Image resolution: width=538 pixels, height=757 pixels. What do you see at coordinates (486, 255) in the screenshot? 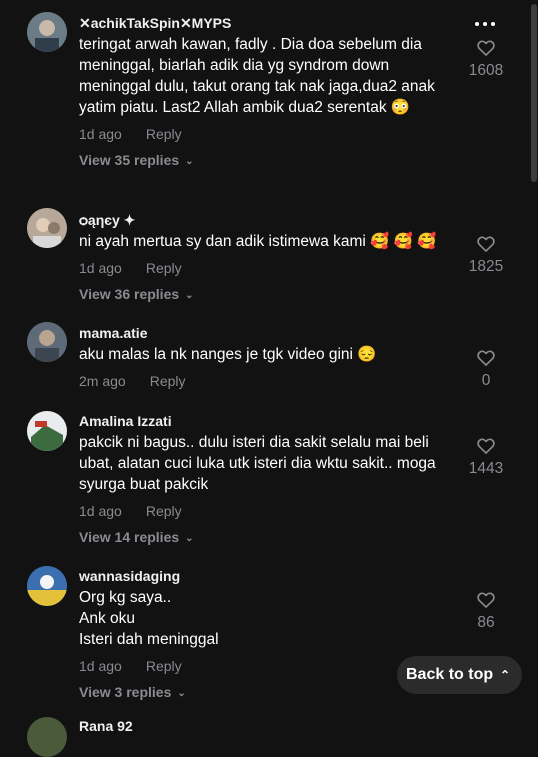
I see `like-control: 1825` at bounding box center [486, 255].